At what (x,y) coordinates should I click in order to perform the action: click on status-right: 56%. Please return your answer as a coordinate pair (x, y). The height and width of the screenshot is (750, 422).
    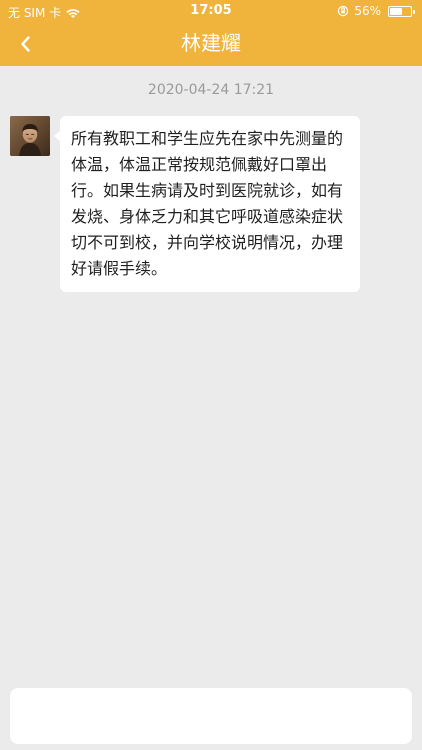
    Looking at the image, I should click on (376, 11).